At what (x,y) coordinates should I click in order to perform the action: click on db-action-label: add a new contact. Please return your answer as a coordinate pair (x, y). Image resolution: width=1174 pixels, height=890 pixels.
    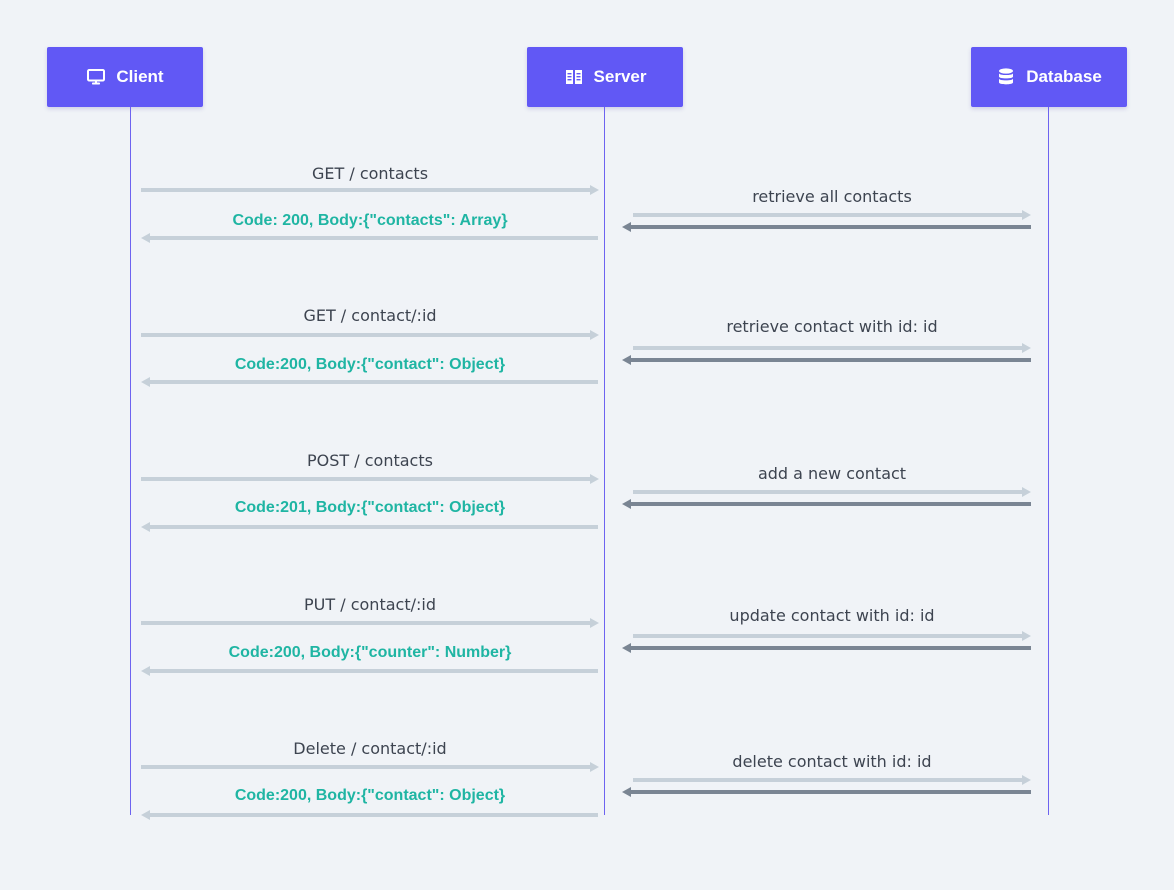
    Looking at the image, I should click on (832, 473).